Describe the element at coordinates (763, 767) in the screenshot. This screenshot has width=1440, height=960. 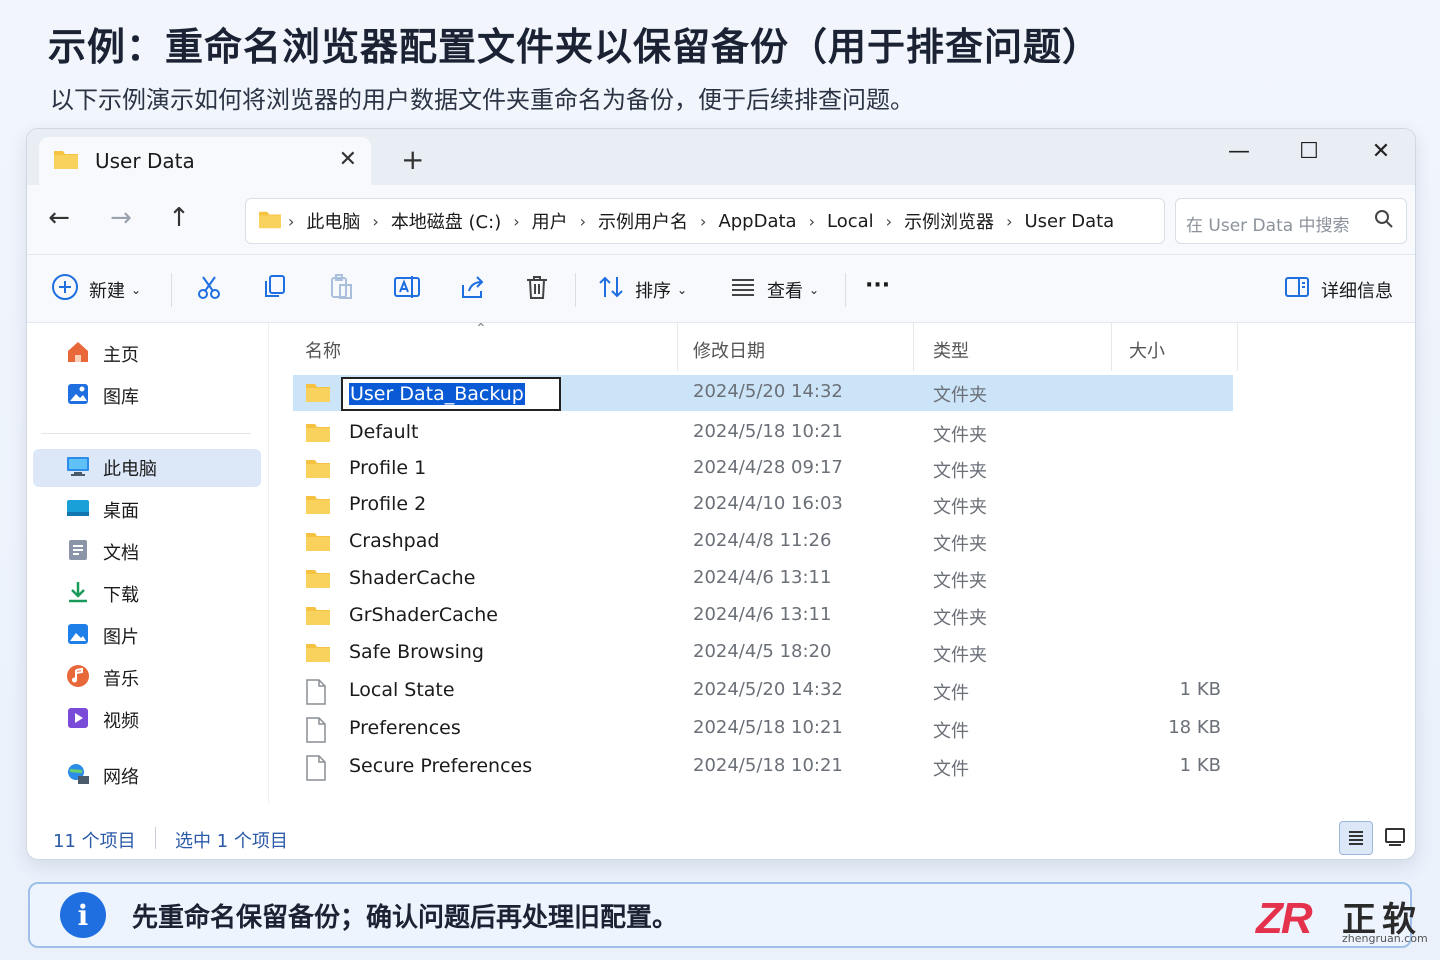
I see `file-row: Secure Preferences 2024/5/18 10:21 文件 1 KB` at that location.